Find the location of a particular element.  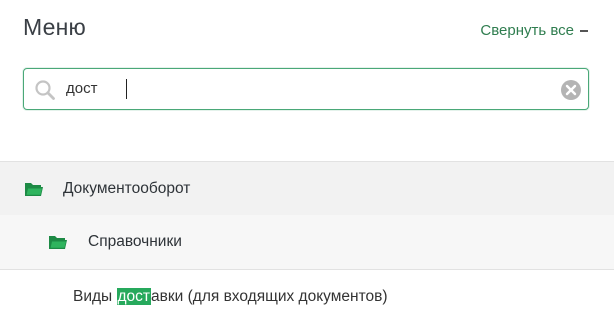

menu-title: Меню is located at coordinates (54, 27).